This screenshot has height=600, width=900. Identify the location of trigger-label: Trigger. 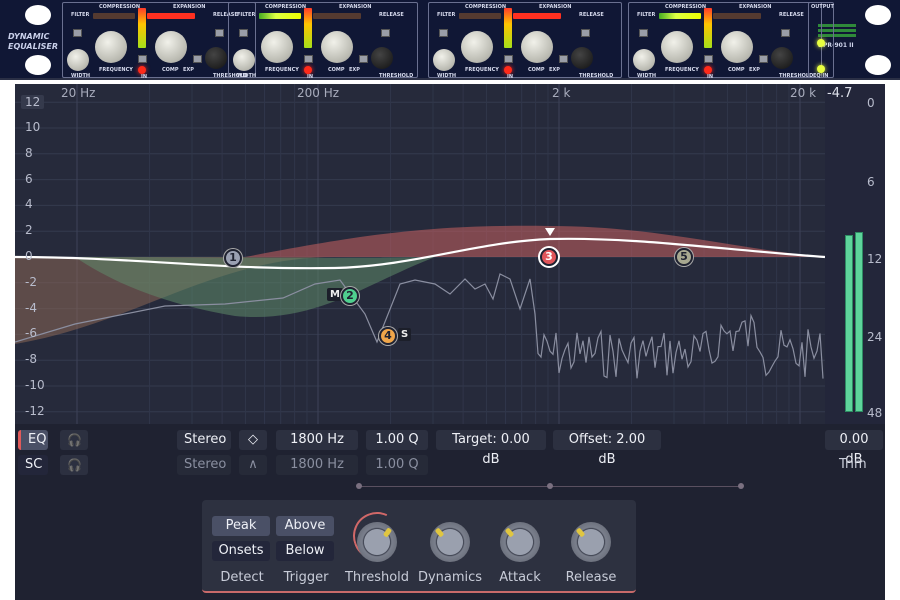
(306, 577).